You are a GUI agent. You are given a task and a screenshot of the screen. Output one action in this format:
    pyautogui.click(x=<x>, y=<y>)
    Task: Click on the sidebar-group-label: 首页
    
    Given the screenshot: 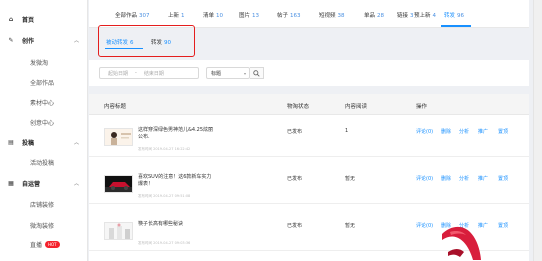 What is the action you would take?
    pyautogui.click(x=28, y=20)
    